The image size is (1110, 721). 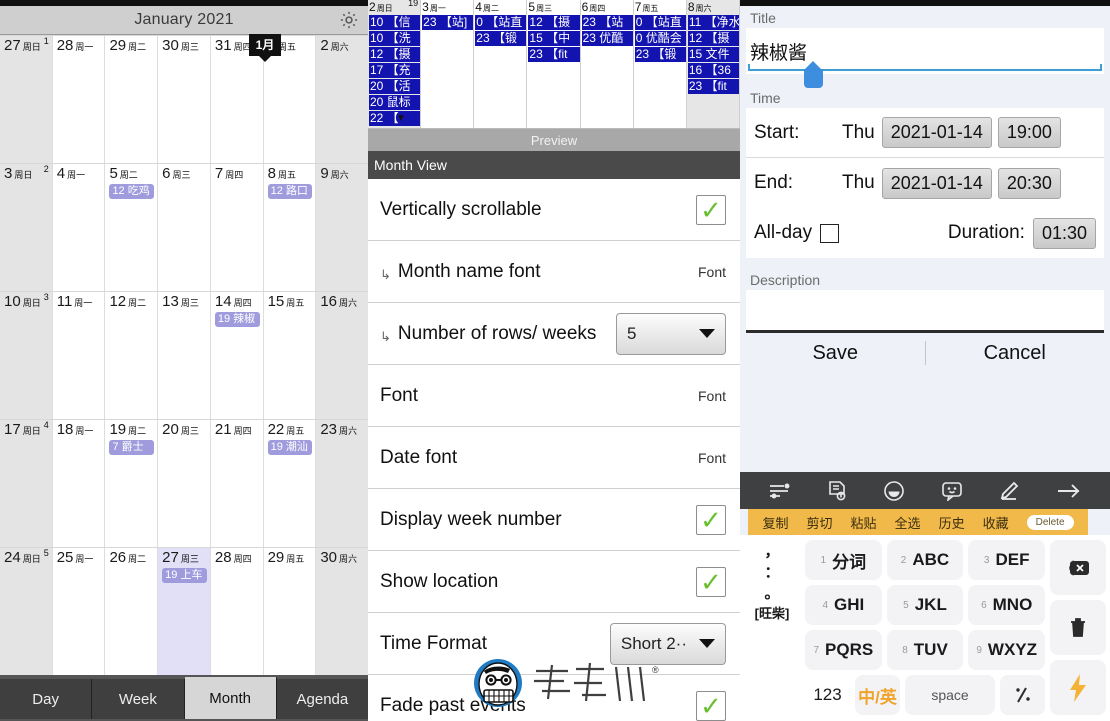 What do you see at coordinates (184, 99) in the screenshot?
I see `calendar-day-cell: 30 周三` at bounding box center [184, 99].